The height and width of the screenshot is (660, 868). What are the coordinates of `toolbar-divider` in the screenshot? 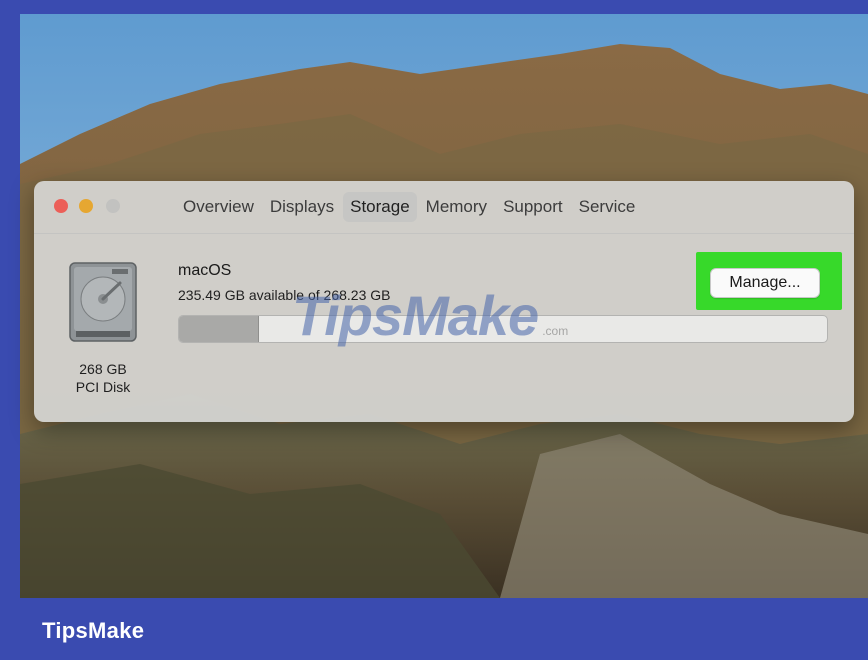 It's located at (444, 233).